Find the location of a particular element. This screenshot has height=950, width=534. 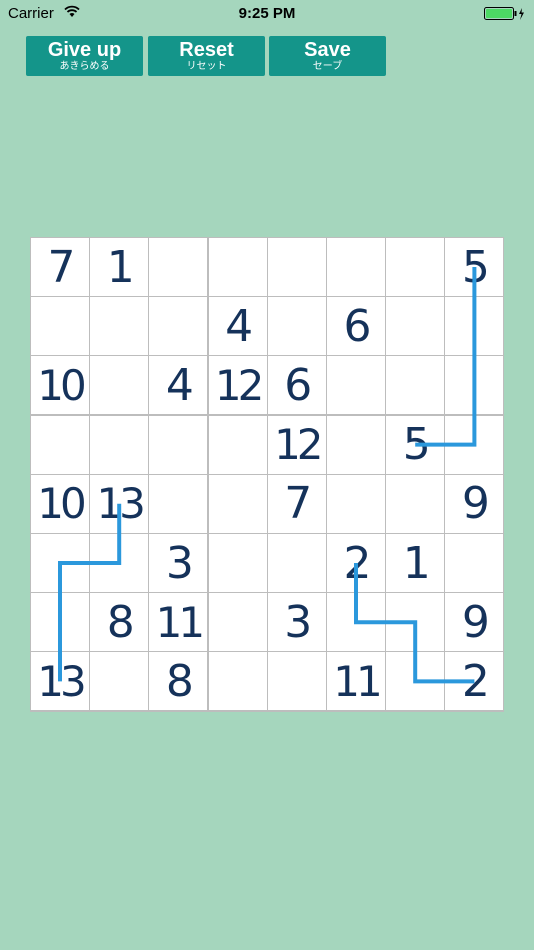

give-up-button: Give up あきらめる is located at coordinates (84, 56).